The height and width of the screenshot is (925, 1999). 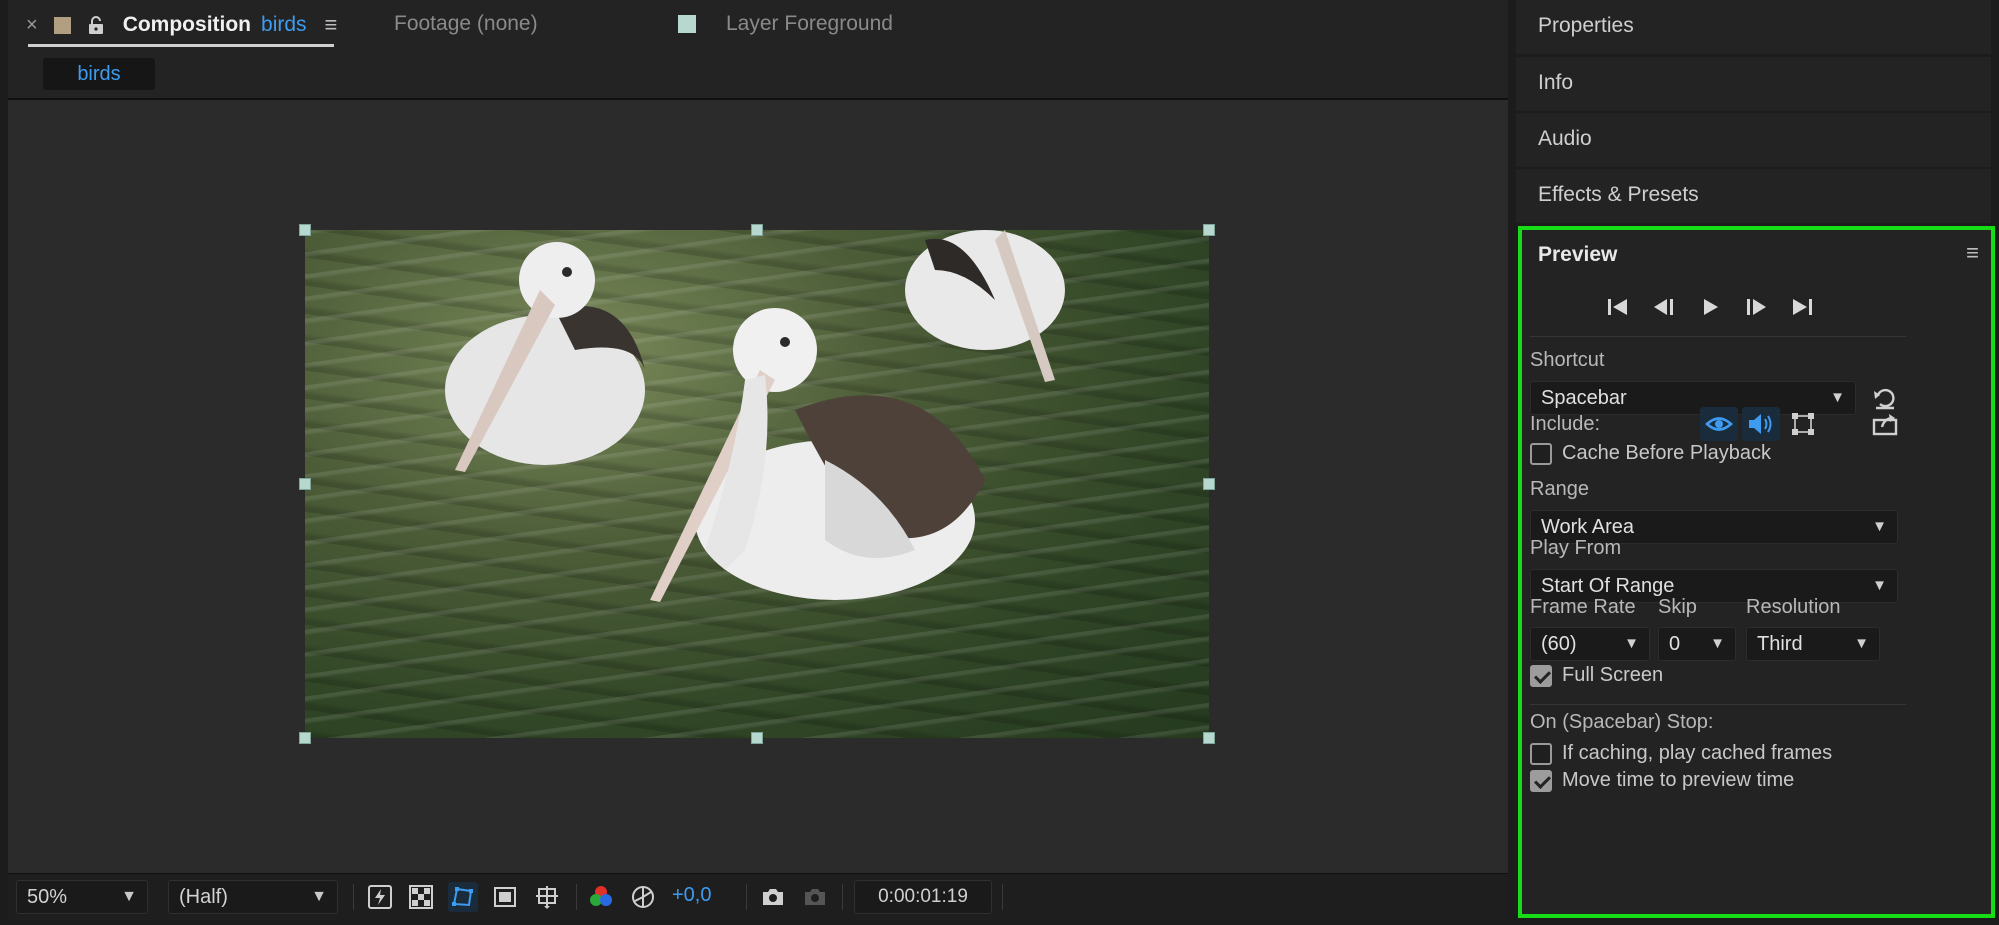 What do you see at coordinates (1541, 753) in the screenshot?
I see `if-caching-checkbox` at bounding box center [1541, 753].